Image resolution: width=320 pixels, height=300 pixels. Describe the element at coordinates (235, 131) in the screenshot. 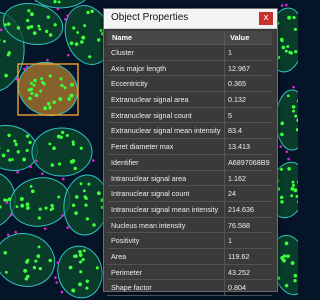

I see `property-value: 83.4` at that location.